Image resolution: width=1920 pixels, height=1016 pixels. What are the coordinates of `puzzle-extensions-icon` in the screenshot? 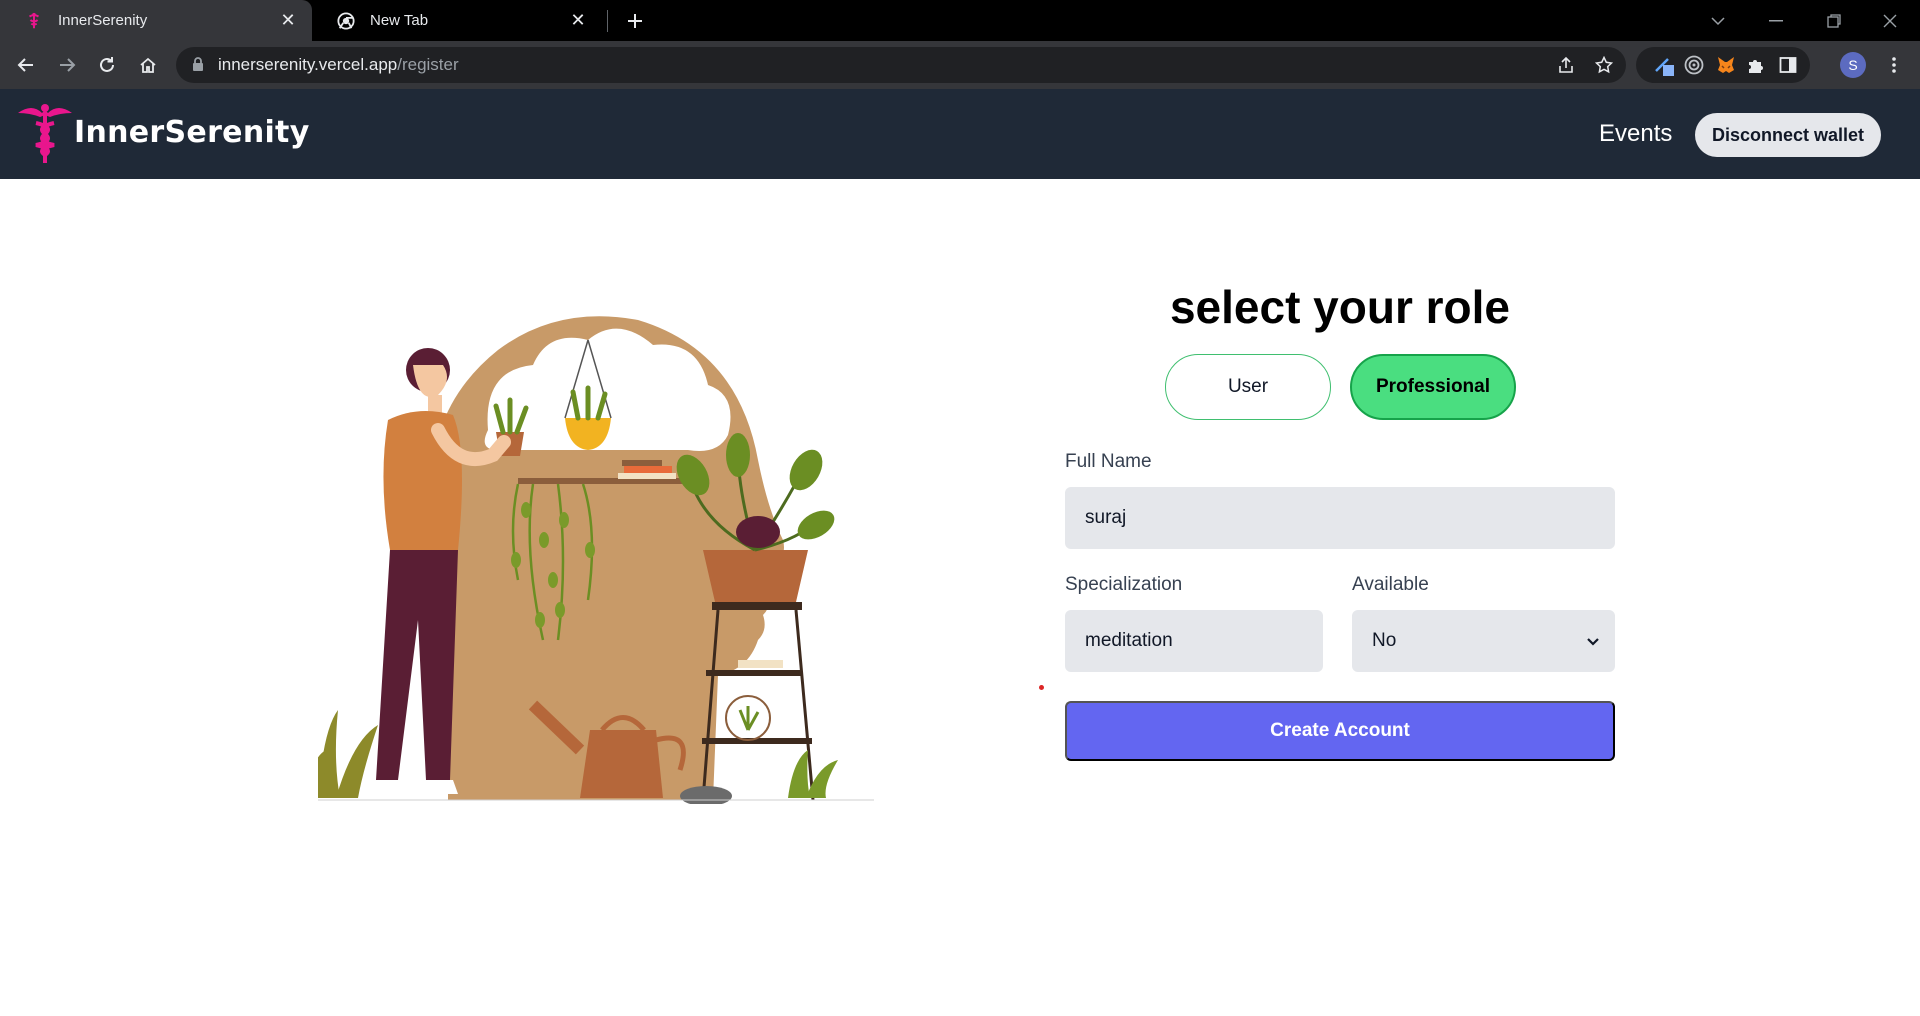 It's located at (1756, 65).